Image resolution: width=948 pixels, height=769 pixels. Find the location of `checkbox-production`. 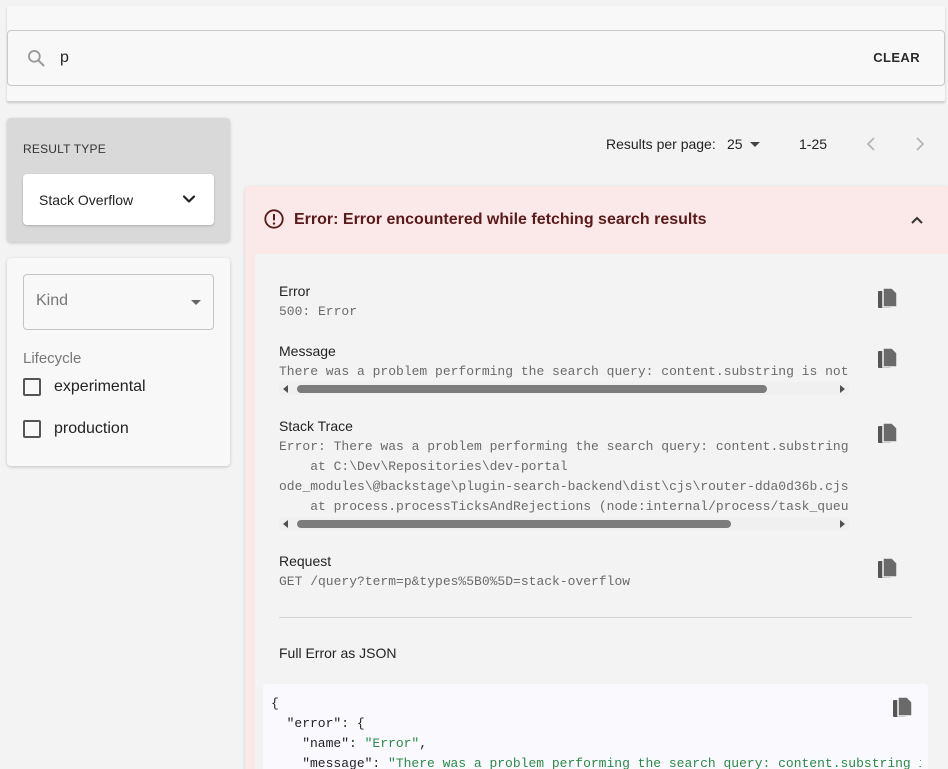

checkbox-production is located at coordinates (32, 429).